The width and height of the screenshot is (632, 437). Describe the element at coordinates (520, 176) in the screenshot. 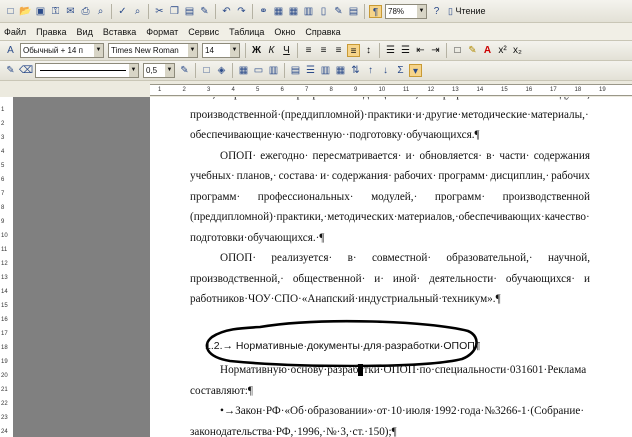

I see `word: дисциплин,·` at that location.